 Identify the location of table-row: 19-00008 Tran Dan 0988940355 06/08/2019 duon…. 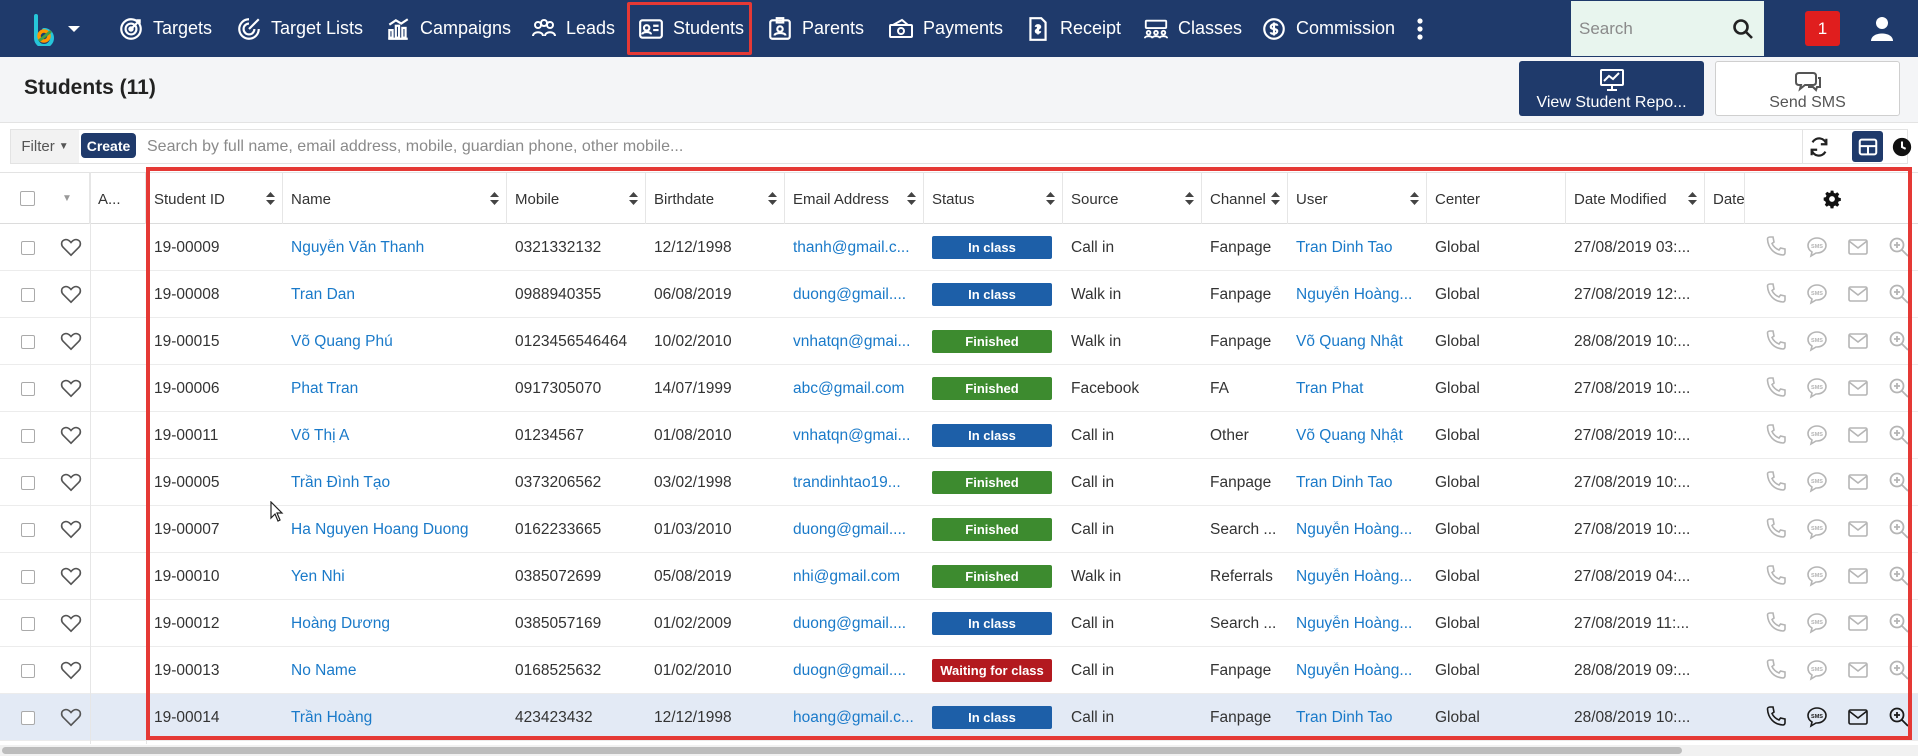
(959, 294).